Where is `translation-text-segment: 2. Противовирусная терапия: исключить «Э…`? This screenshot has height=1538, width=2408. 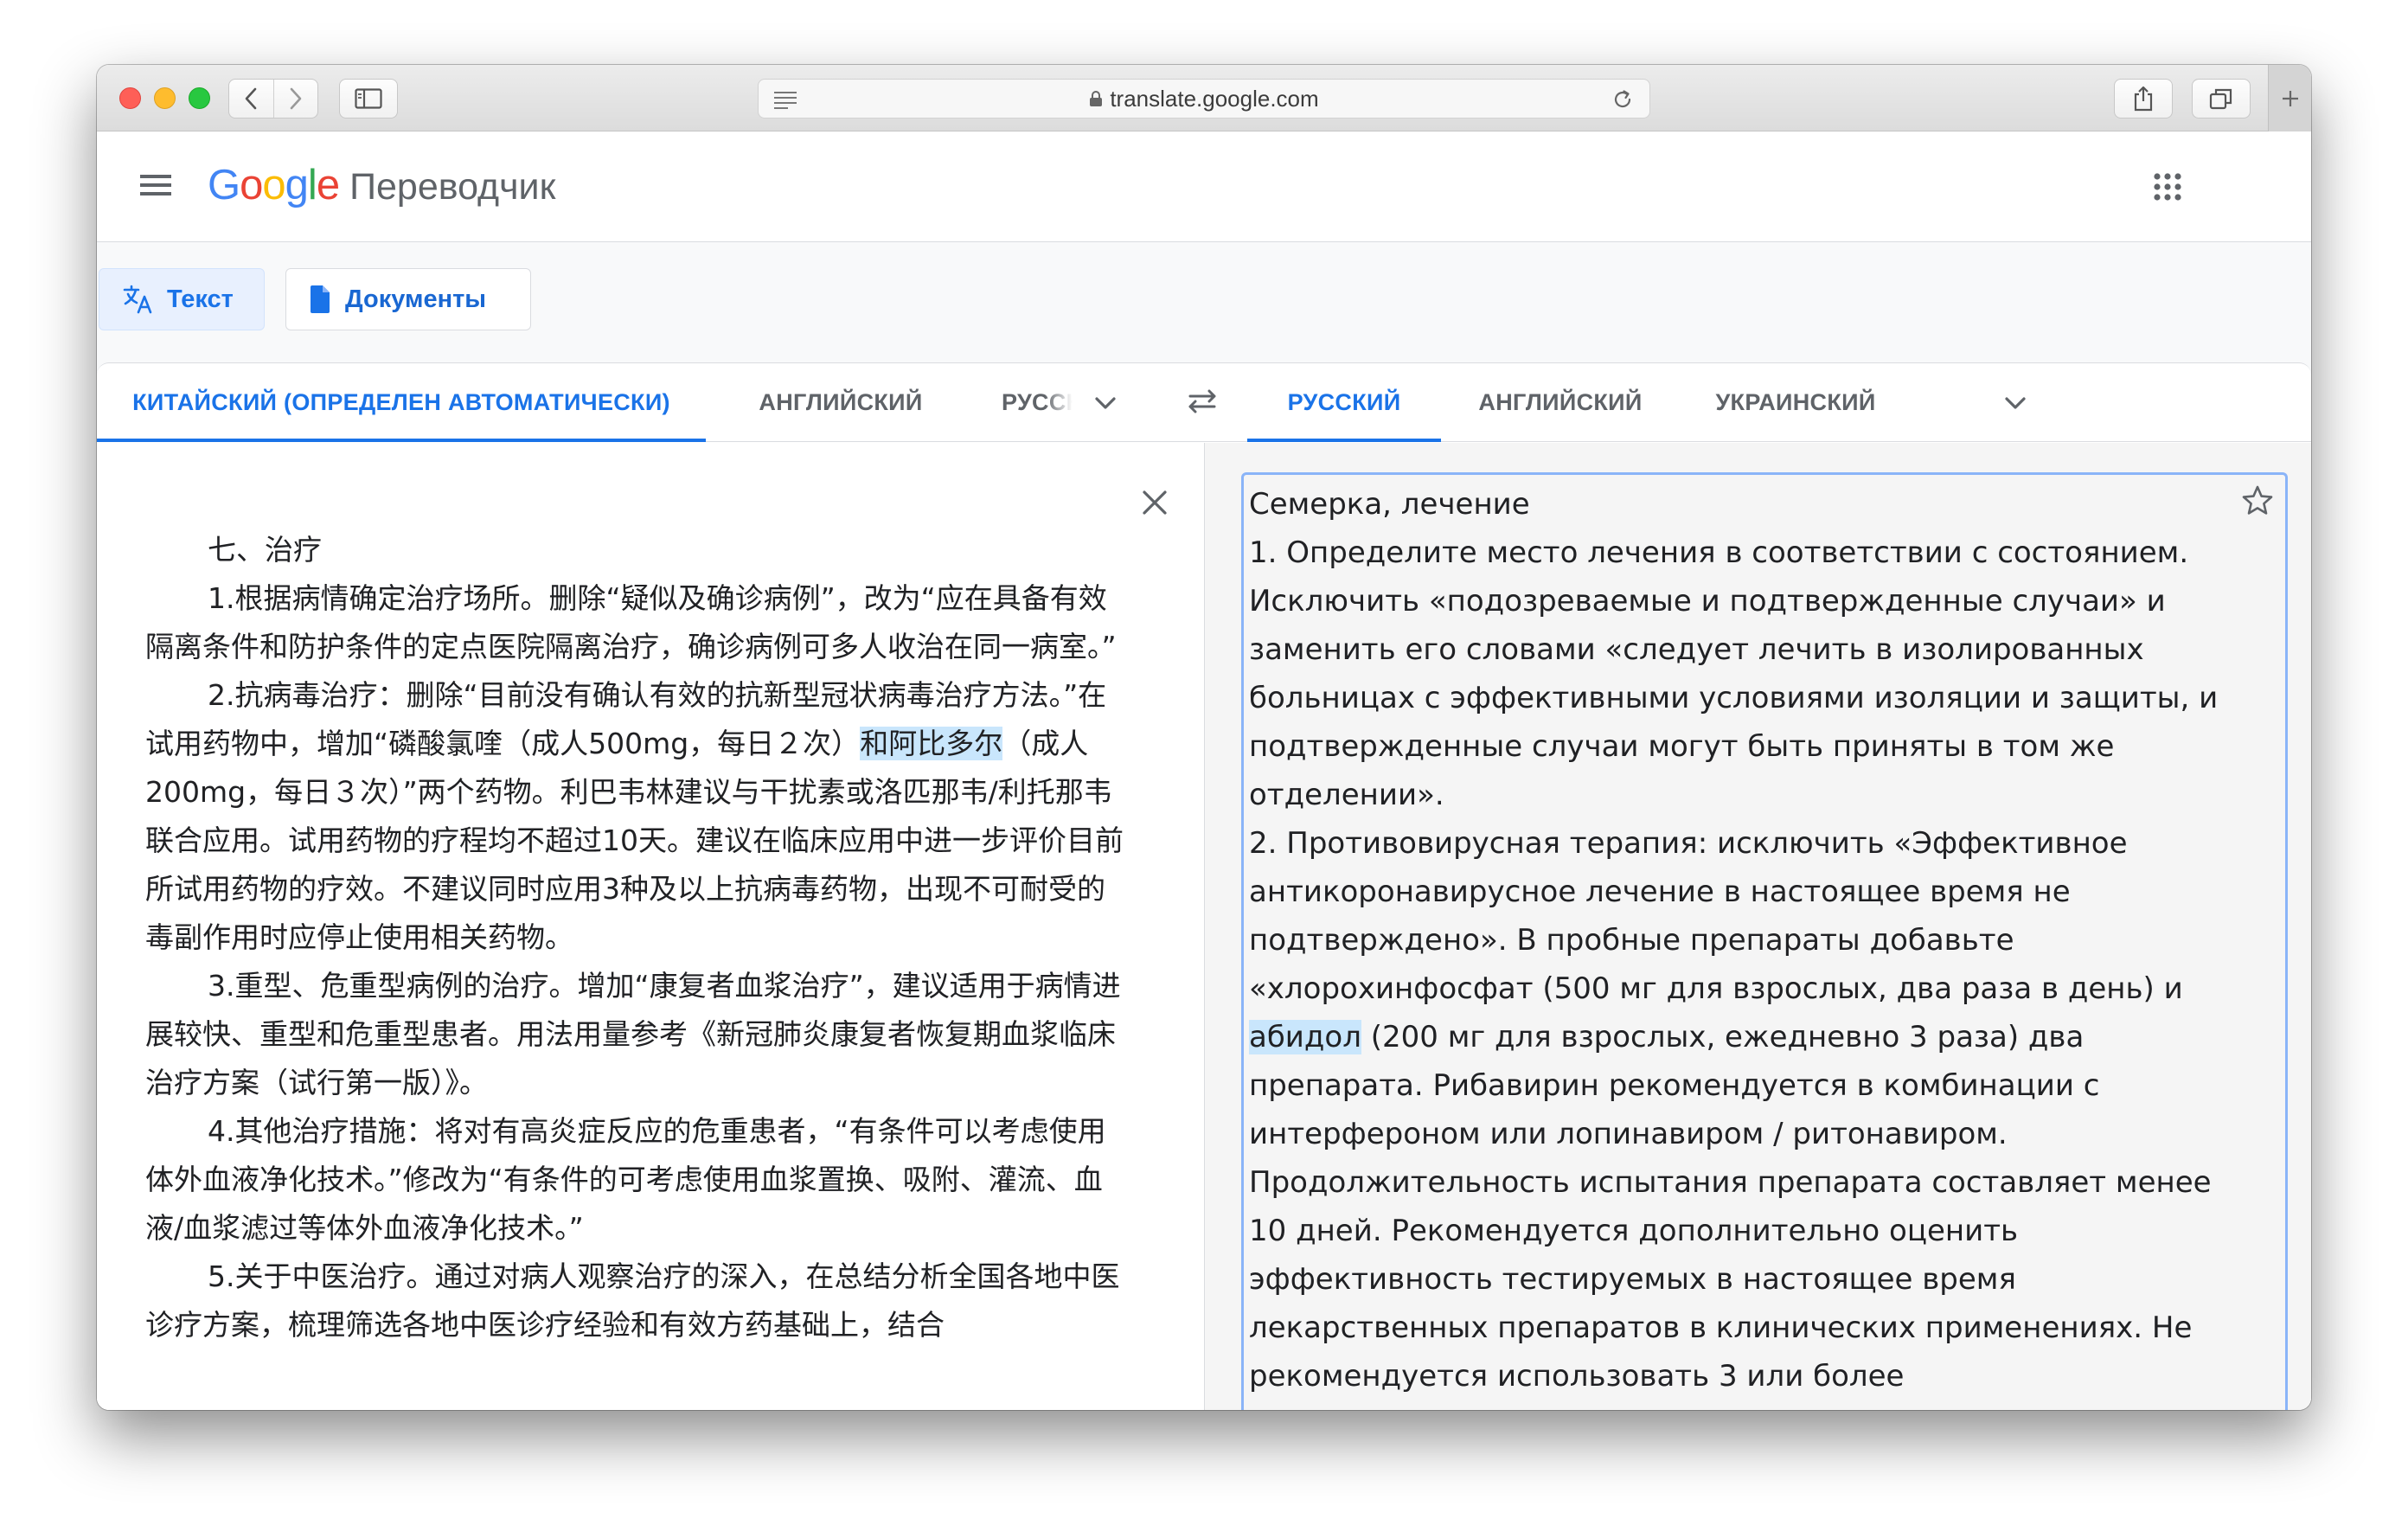 translation-text-segment: 2. Противовирусная терапия: исключить «Э… is located at coordinates (1716, 916).